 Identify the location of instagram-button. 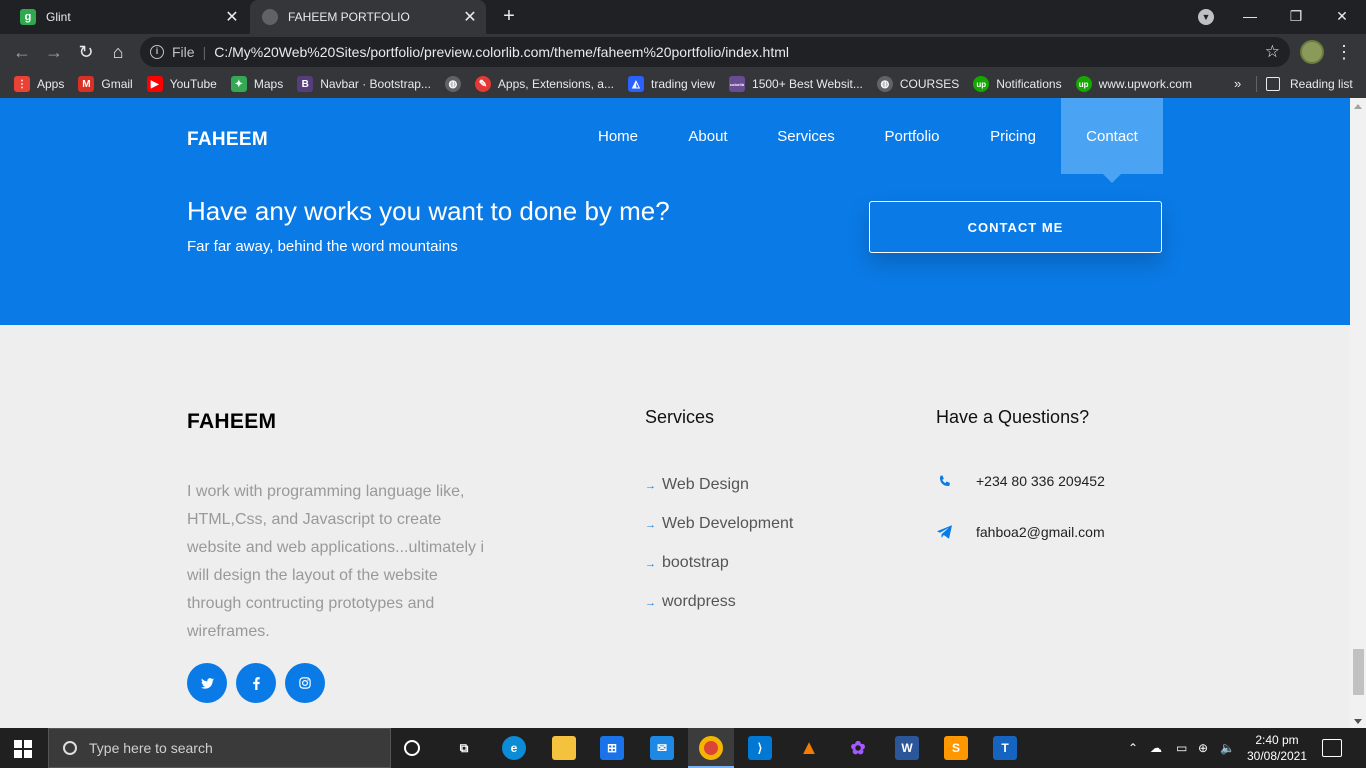
(305, 683).